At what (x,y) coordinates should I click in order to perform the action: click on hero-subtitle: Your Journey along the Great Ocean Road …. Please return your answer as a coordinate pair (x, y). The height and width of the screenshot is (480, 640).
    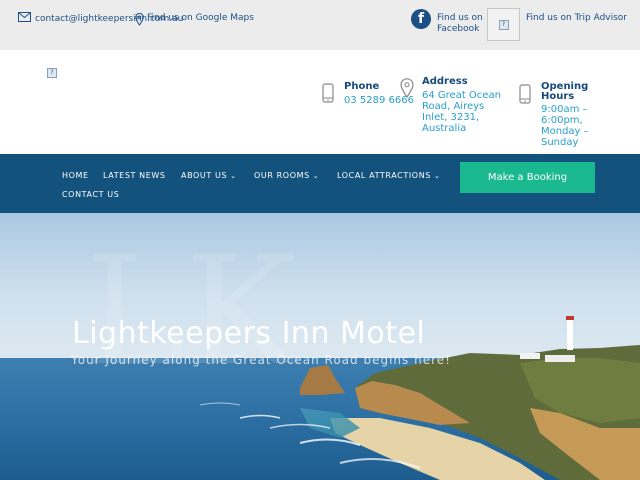
    Looking at the image, I should click on (261, 360).